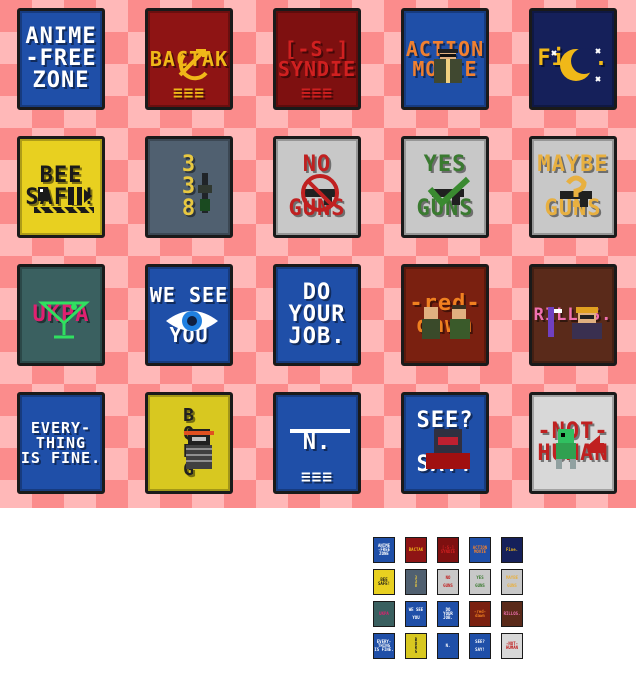  I want to click on no-gun-icon, so click(320, 193).